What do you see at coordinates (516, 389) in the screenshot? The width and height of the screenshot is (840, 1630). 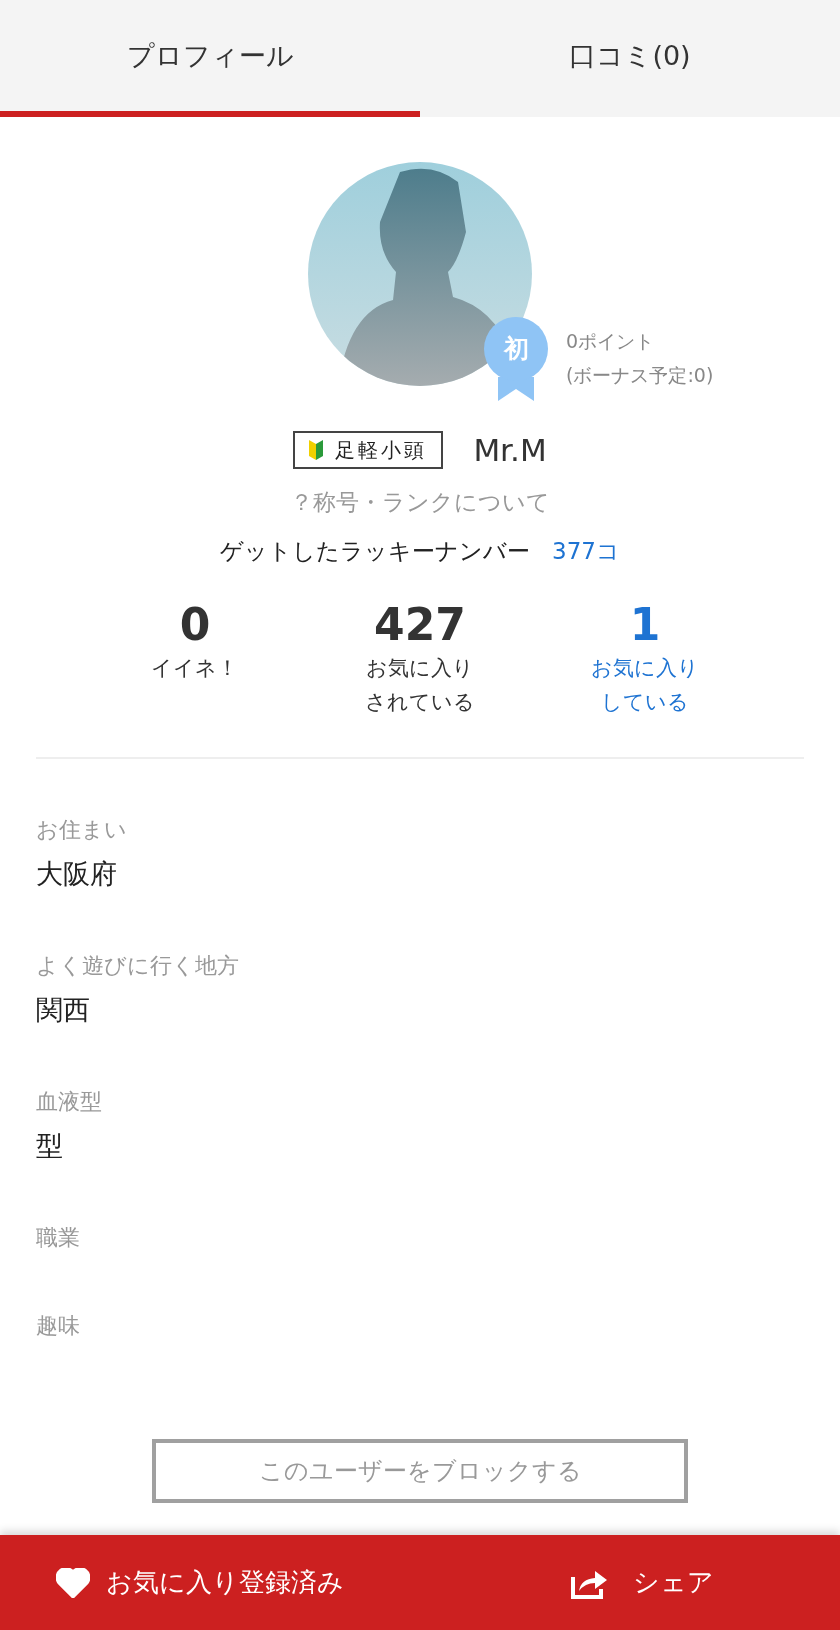 I see `ribbon-tail-icon` at bounding box center [516, 389].